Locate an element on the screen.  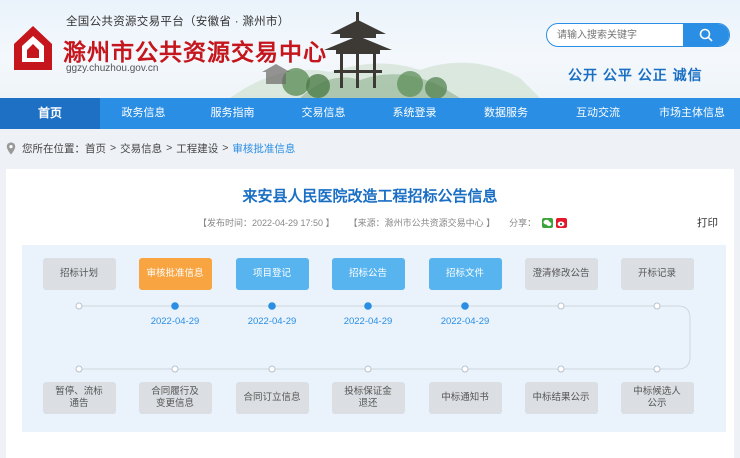
search-icon is located at coordinates (706, 35).